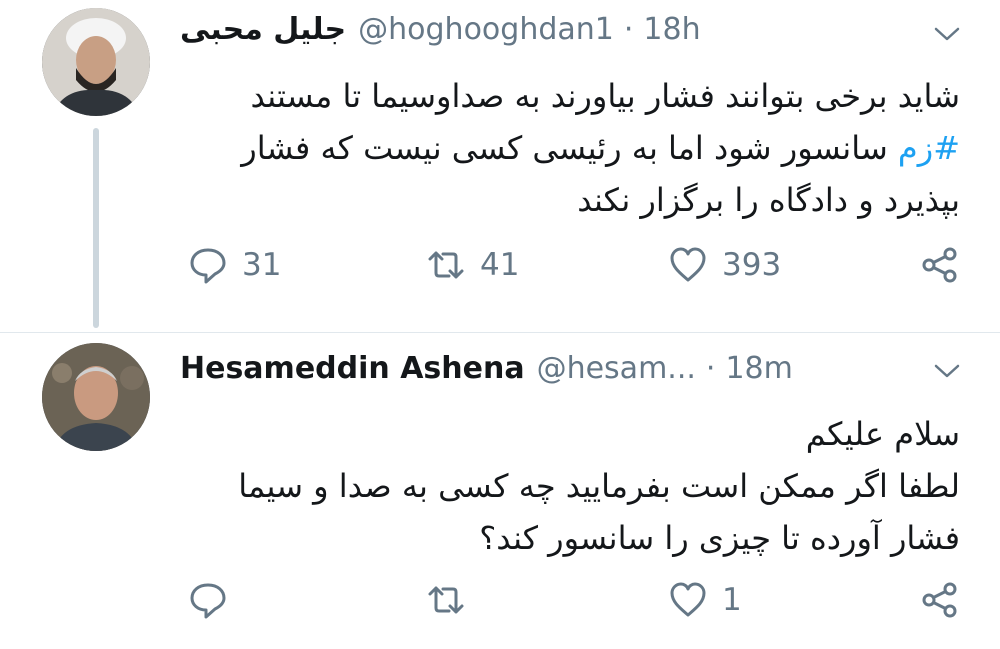 This screenshot has width=1000, height=649. What do you see at coordinates (758, 368) in the screenshot?
I see `timestamp: 18m` at bounding box center [758, 368].